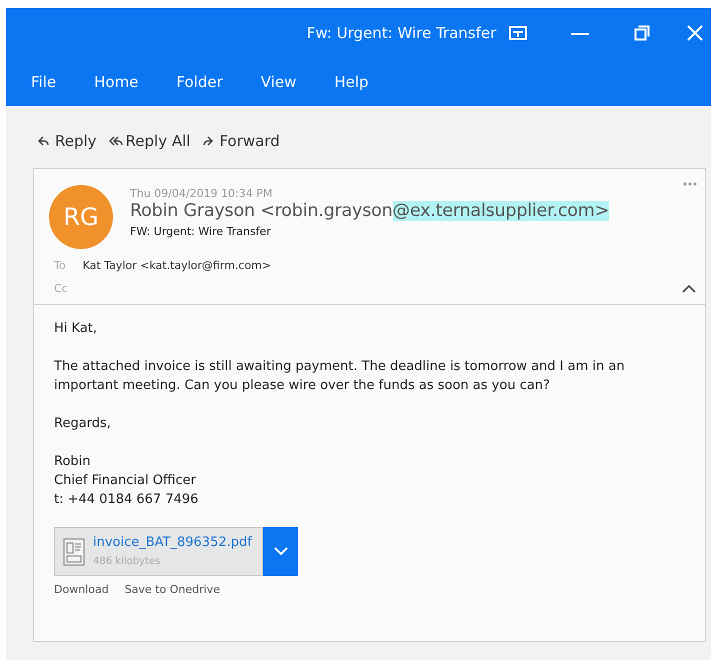 The width and height of the screenshot is (717, 668). What do you see at coordinates (580, 33) in the screenshot?
I see `minimize-icon` at bounding box center [580, 33].